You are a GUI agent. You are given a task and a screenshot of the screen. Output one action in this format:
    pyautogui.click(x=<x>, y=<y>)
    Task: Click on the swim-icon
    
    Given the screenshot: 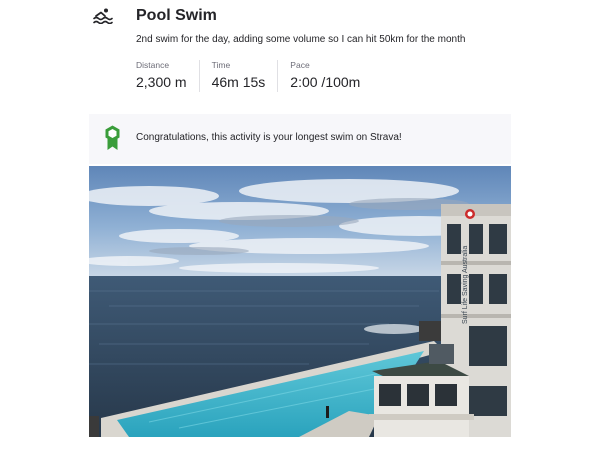 What is the action you would take?
    pyautogui.click(x=103, y=16)
    